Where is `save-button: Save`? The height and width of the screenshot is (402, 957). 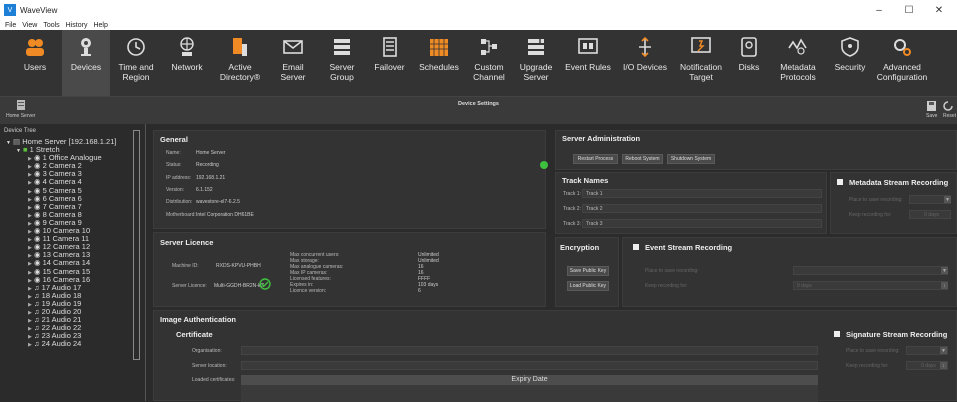
save-button: Save is located at coordinates (931, 110).